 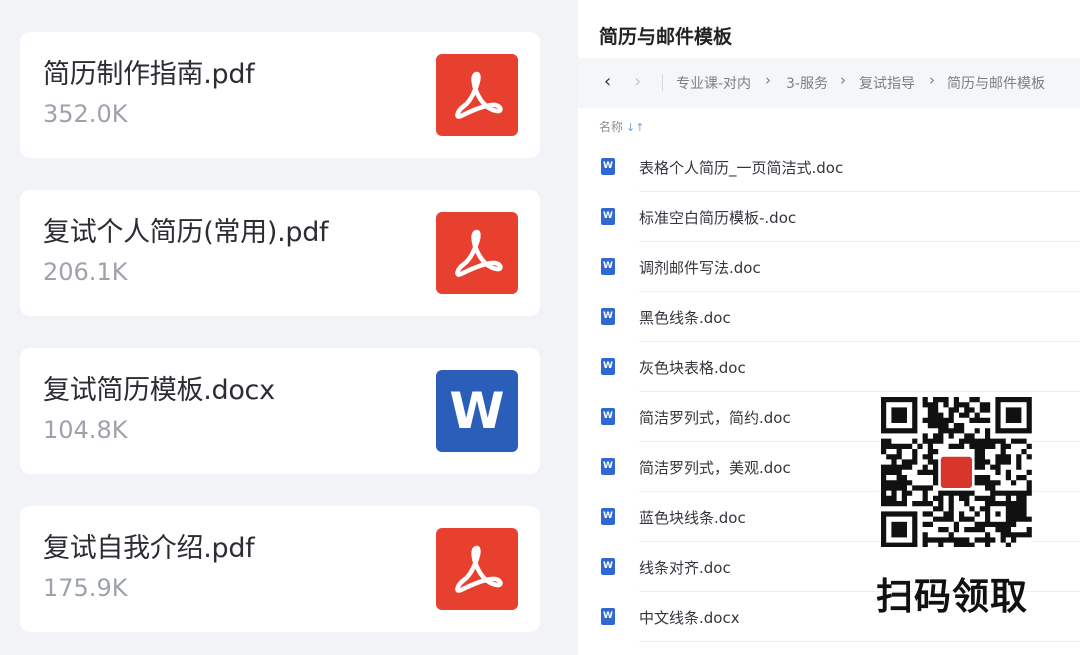 I want to click on list-item: W 表格个人简历_一页简洁式.doc, so click(x=829, y=167).